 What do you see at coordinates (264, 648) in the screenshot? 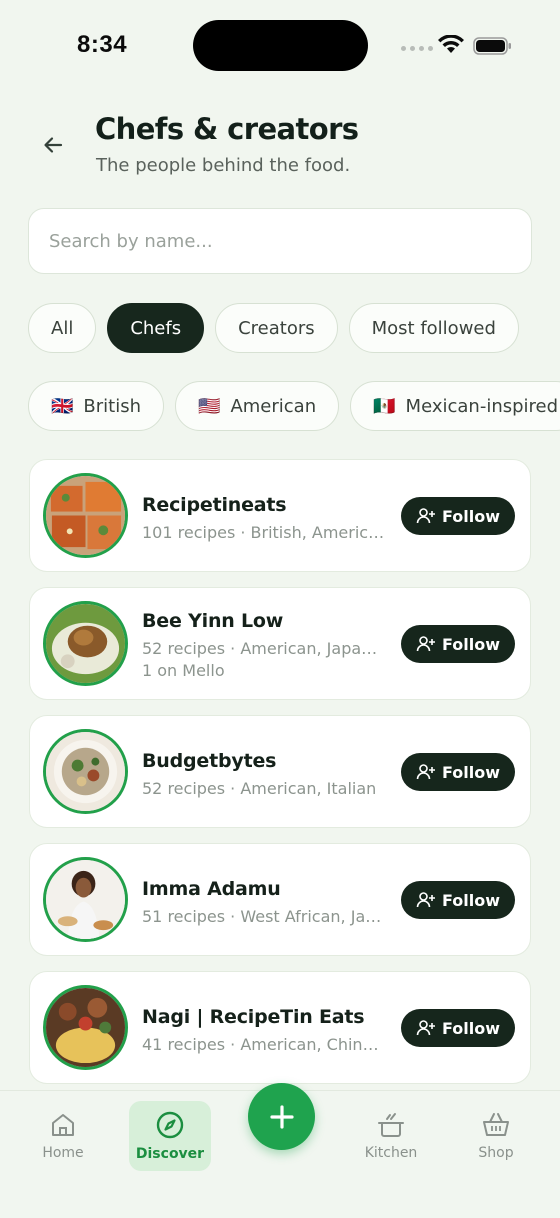
I see `chef-meta: 52 recipes · American, Japanese` at bounding box center [264, 648].